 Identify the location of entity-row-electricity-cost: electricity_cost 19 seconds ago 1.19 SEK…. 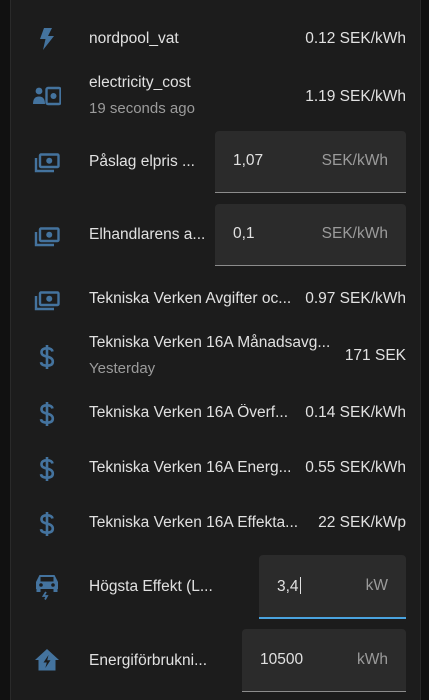
(215, 96).